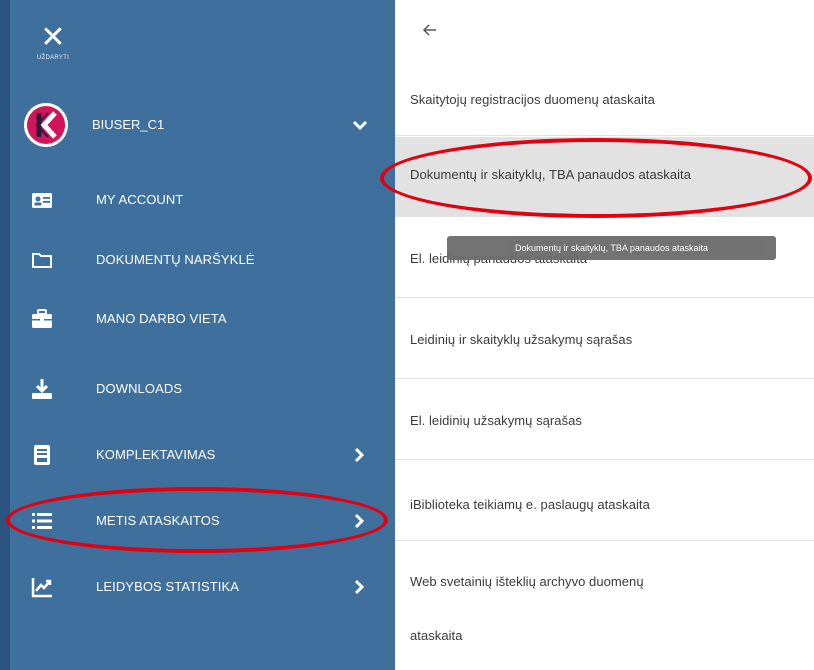 Image resolution: width=814 pixels, height=670 pixels. What do you see at coordinates (42, 260) in the screenshot?
I see `folder-icon` at bounding box center [42, 260].